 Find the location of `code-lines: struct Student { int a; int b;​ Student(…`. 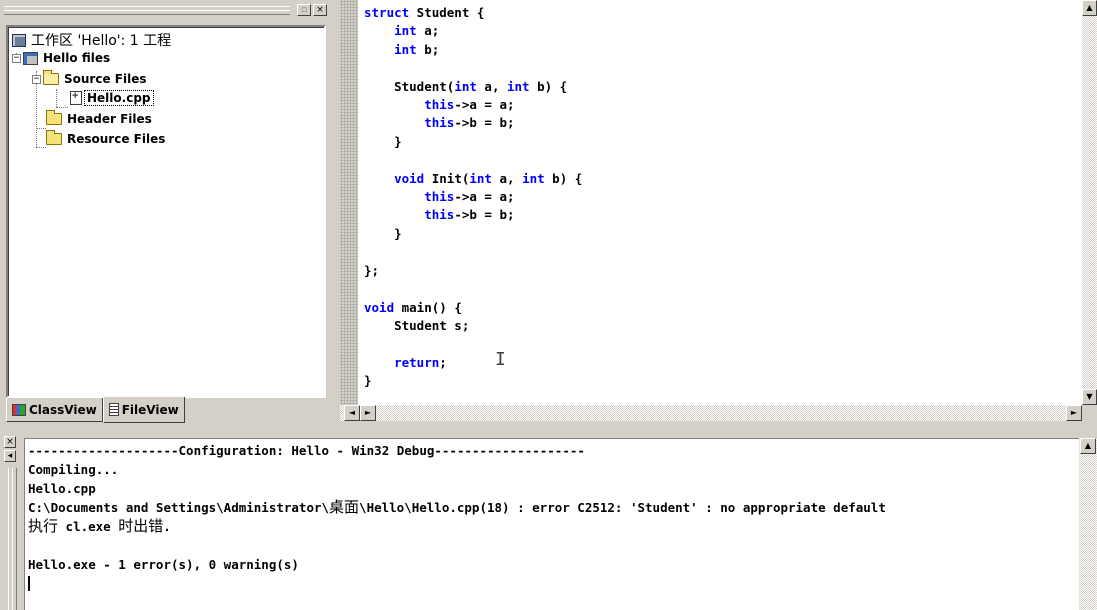

code-lines: struct Student { int a; int b;​ Student(… is located at coordinates (473, 197).